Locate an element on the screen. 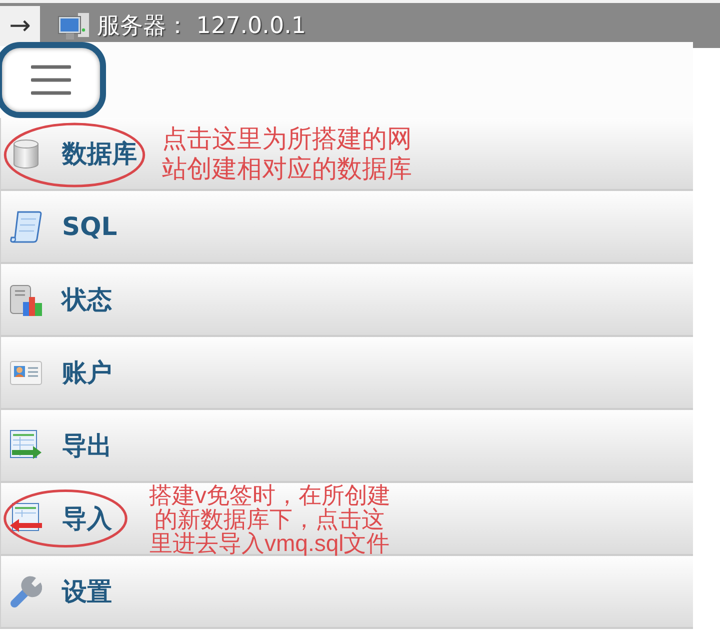  computer-icon is located at coordinates (74, 26).